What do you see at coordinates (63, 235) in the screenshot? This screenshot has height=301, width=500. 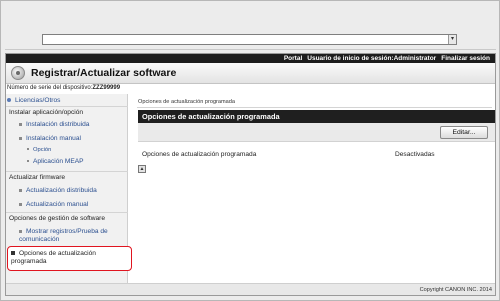 I see `sidebar-item-label: Mostrar registros/Prueba de comunicación` at bounding box center [63, 235].